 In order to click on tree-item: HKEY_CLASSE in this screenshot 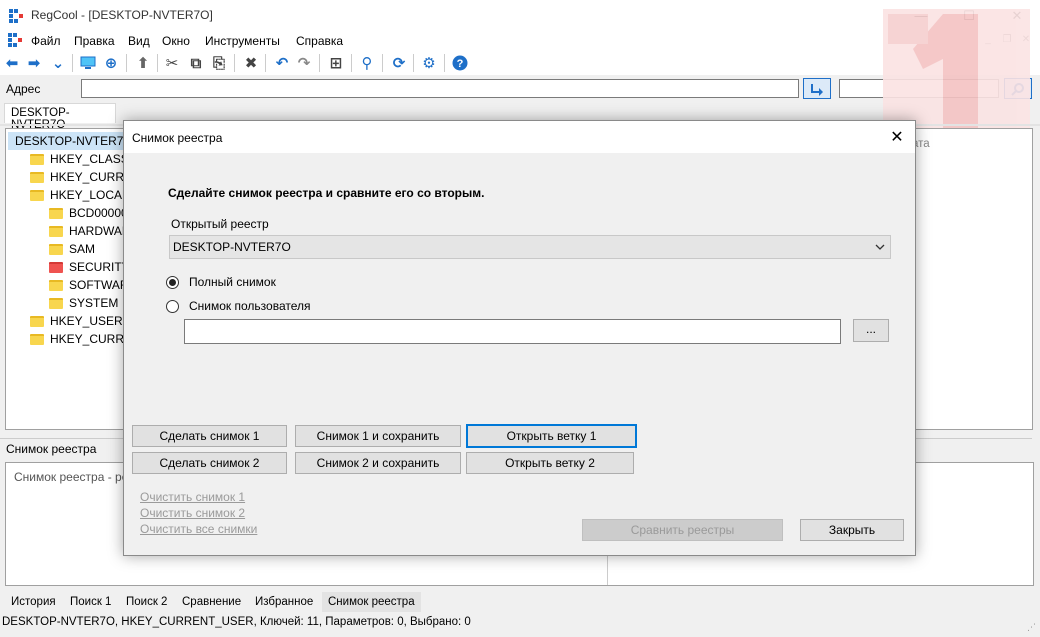, I will do `click(83, 159)`.